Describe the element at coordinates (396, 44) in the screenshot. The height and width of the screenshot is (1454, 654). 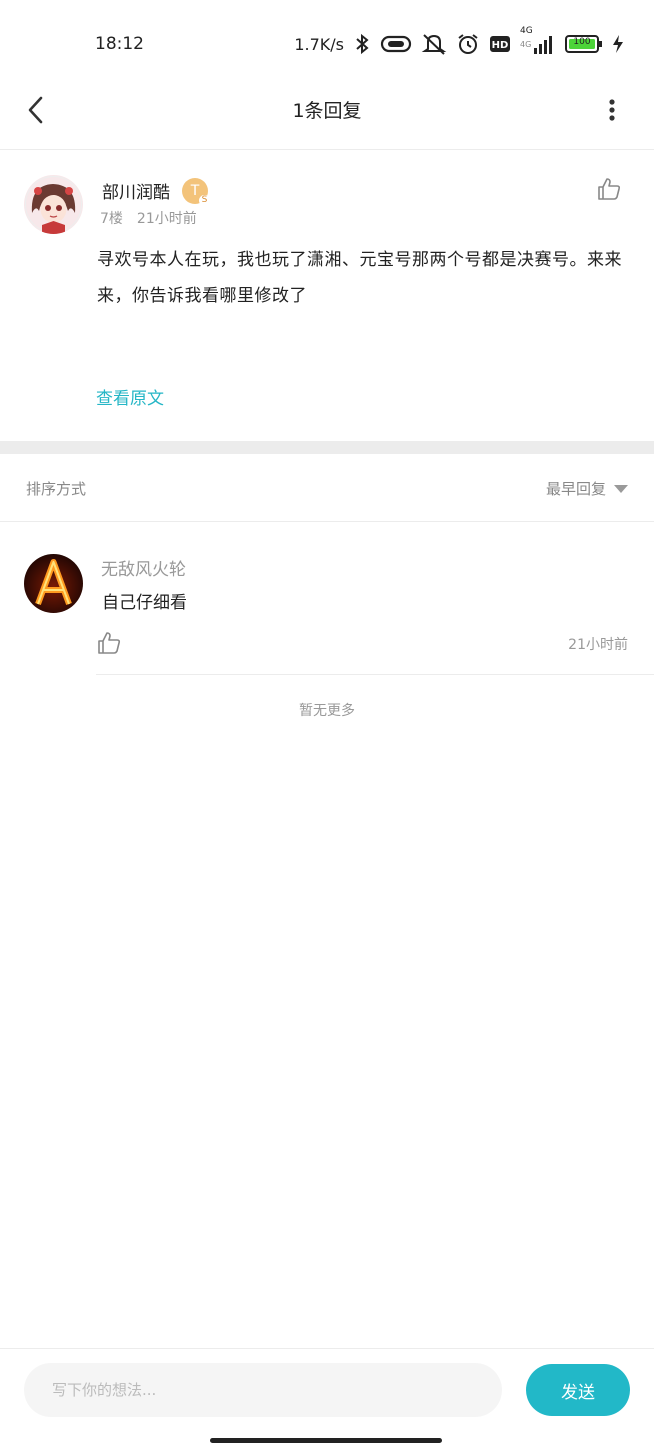
I see `link-icon` at that location.